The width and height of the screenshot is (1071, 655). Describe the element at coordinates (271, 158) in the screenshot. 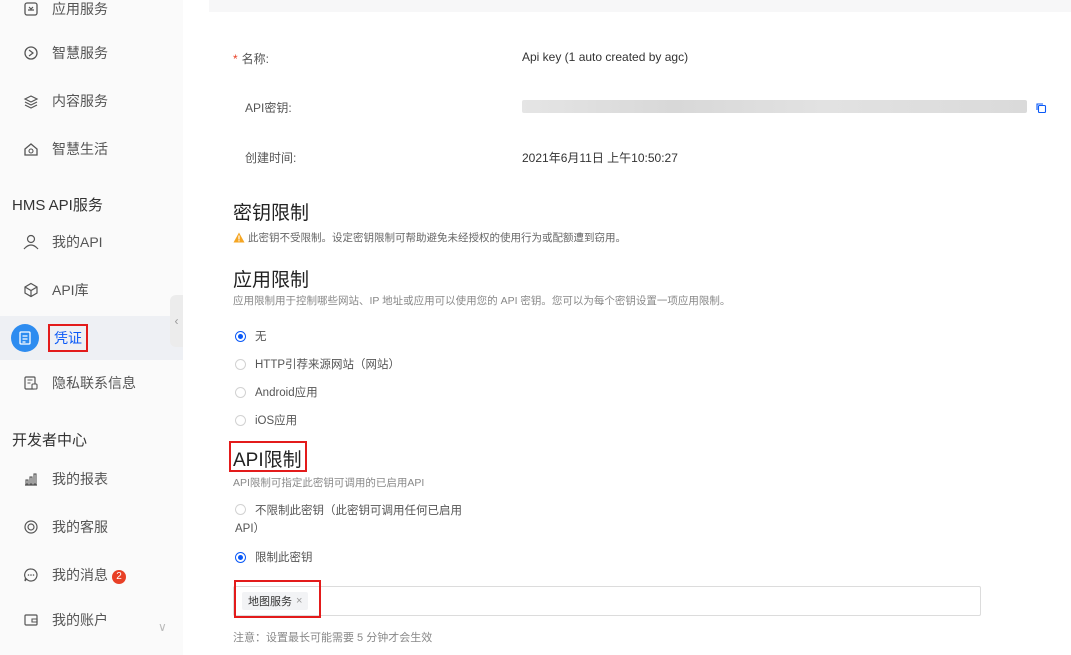

I see `created-time-label: 创建时间:` at that location.